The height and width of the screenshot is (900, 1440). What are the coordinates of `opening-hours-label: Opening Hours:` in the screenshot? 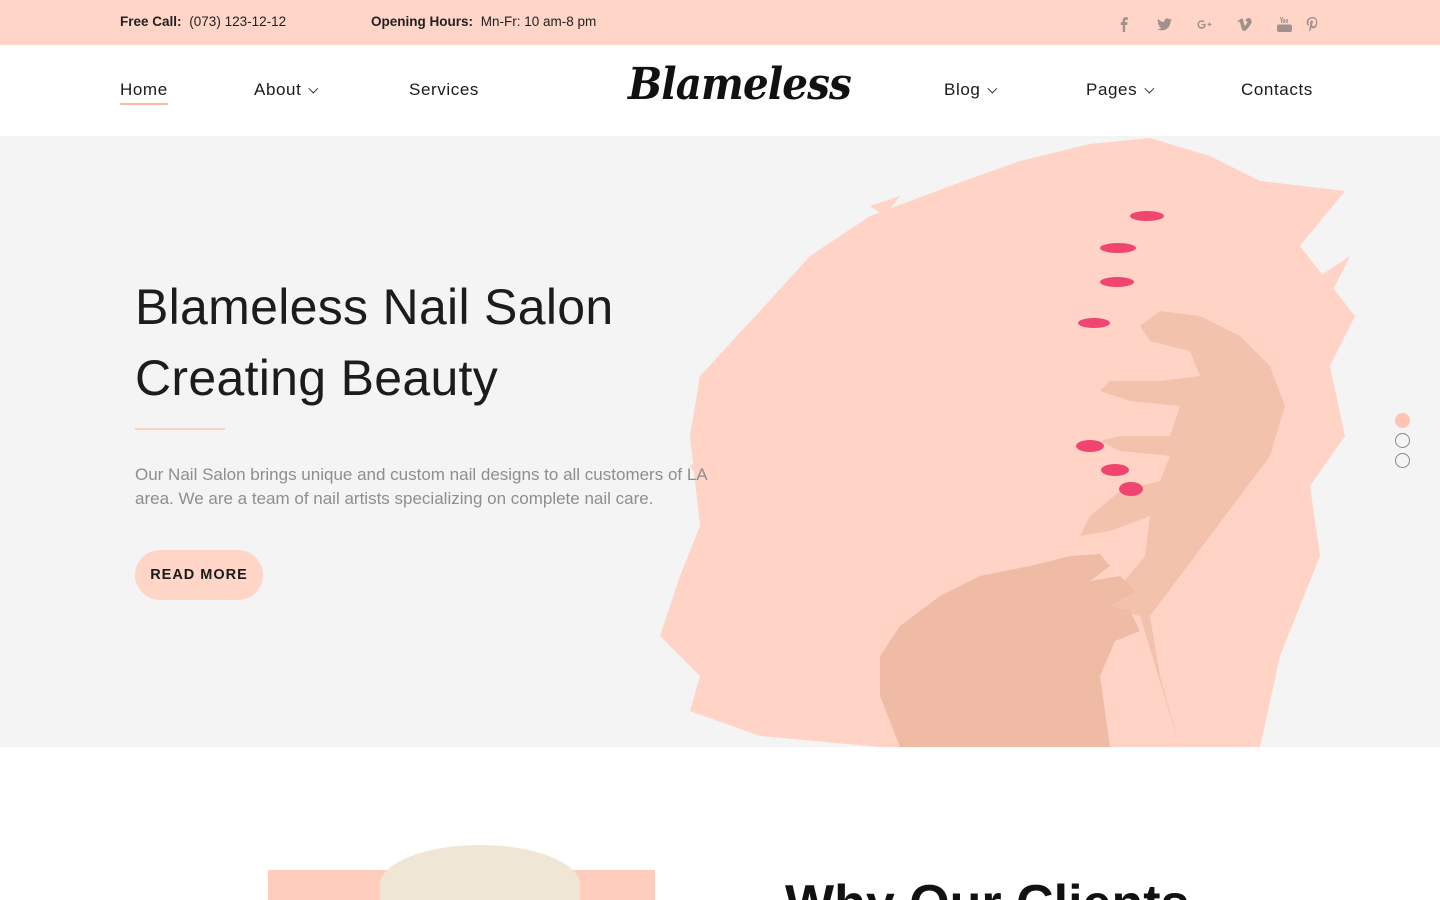 It's located at (422, 21).